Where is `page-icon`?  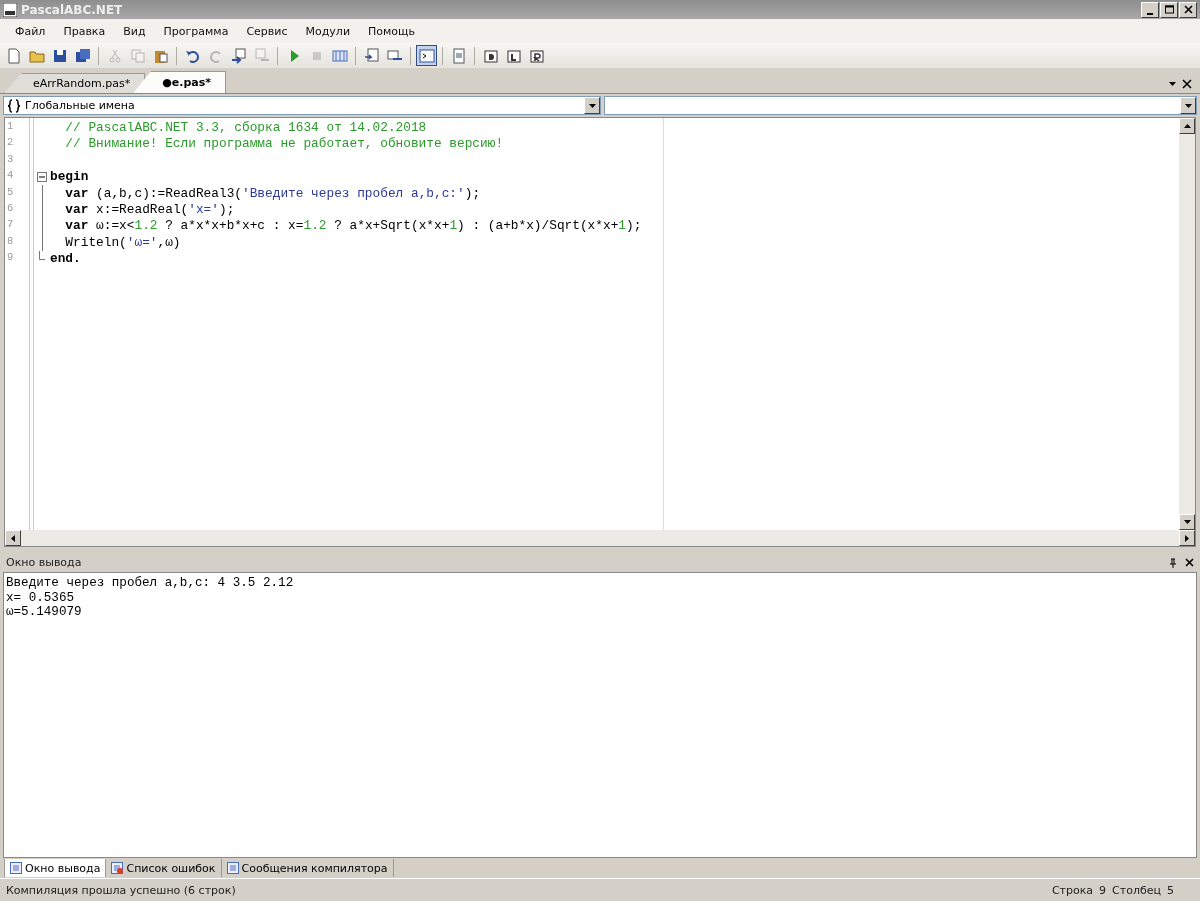
page-icon is located at coordinates (13, 55).